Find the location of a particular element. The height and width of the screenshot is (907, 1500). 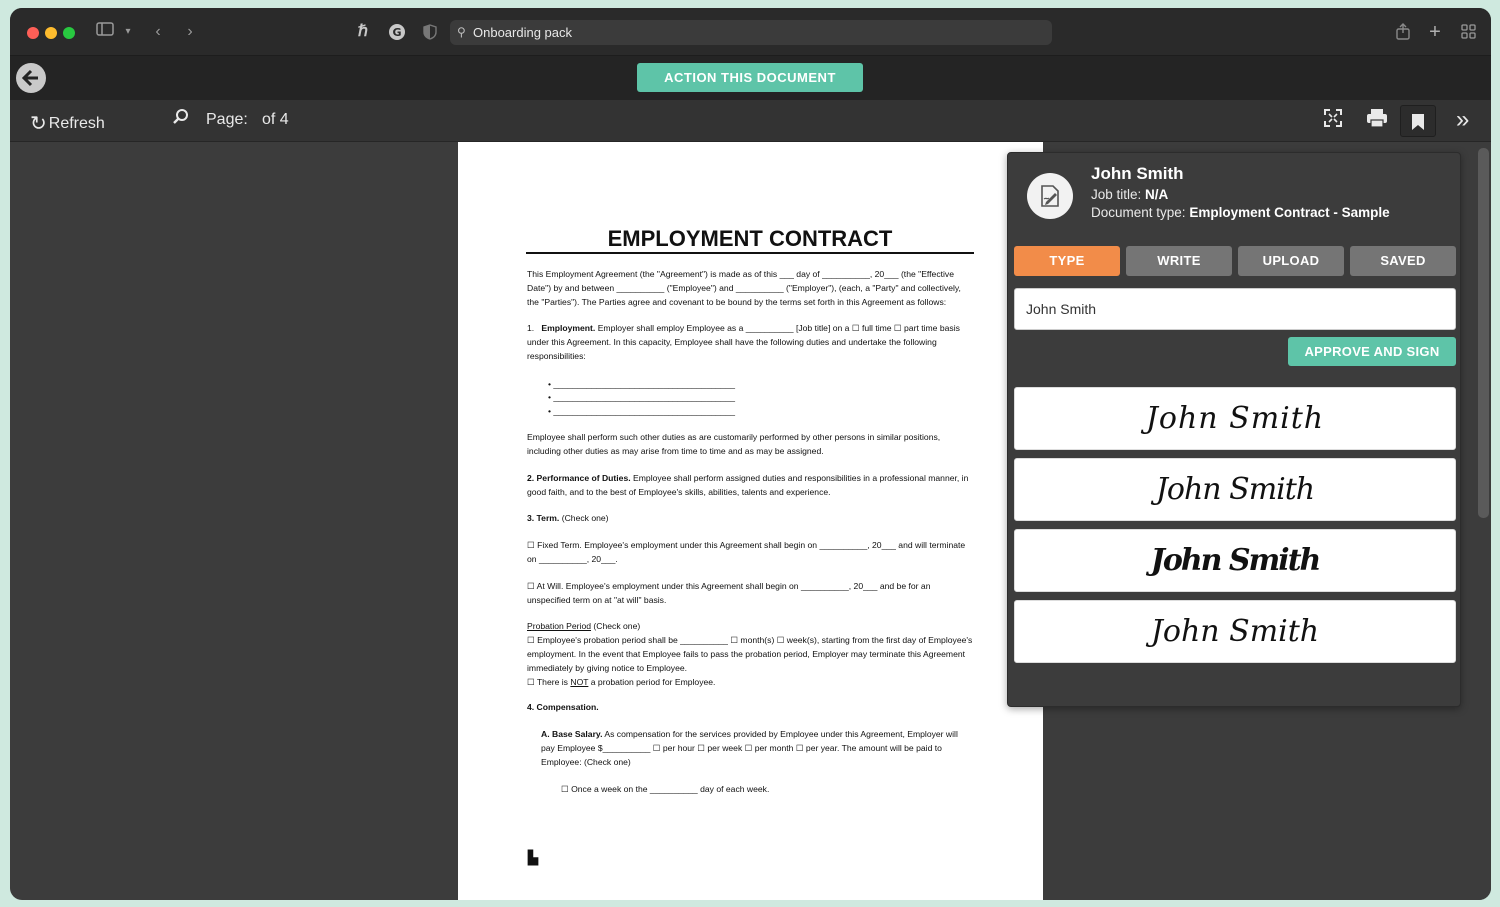

performance-heading: 2. Performance of Duties. is located at coordinates (579, 477).